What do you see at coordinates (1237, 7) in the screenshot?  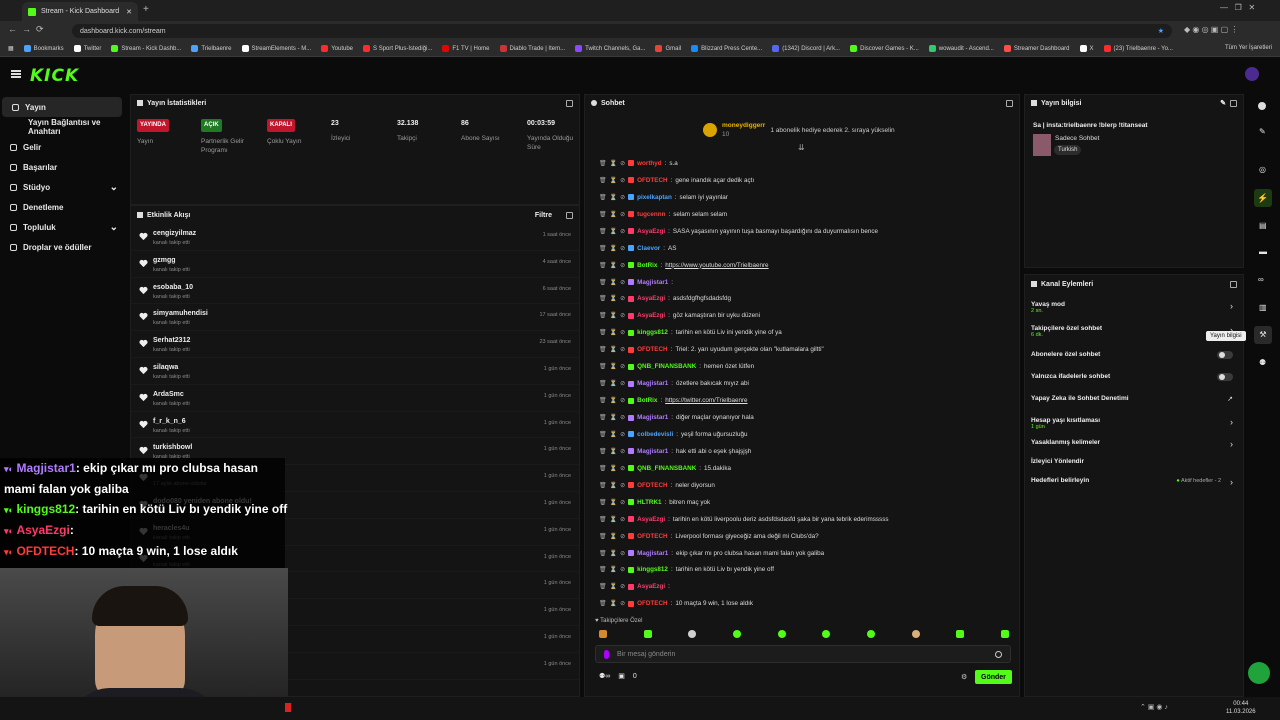 I see `window-controls: — ❐ ✕` at bounding box center [1237, 7].